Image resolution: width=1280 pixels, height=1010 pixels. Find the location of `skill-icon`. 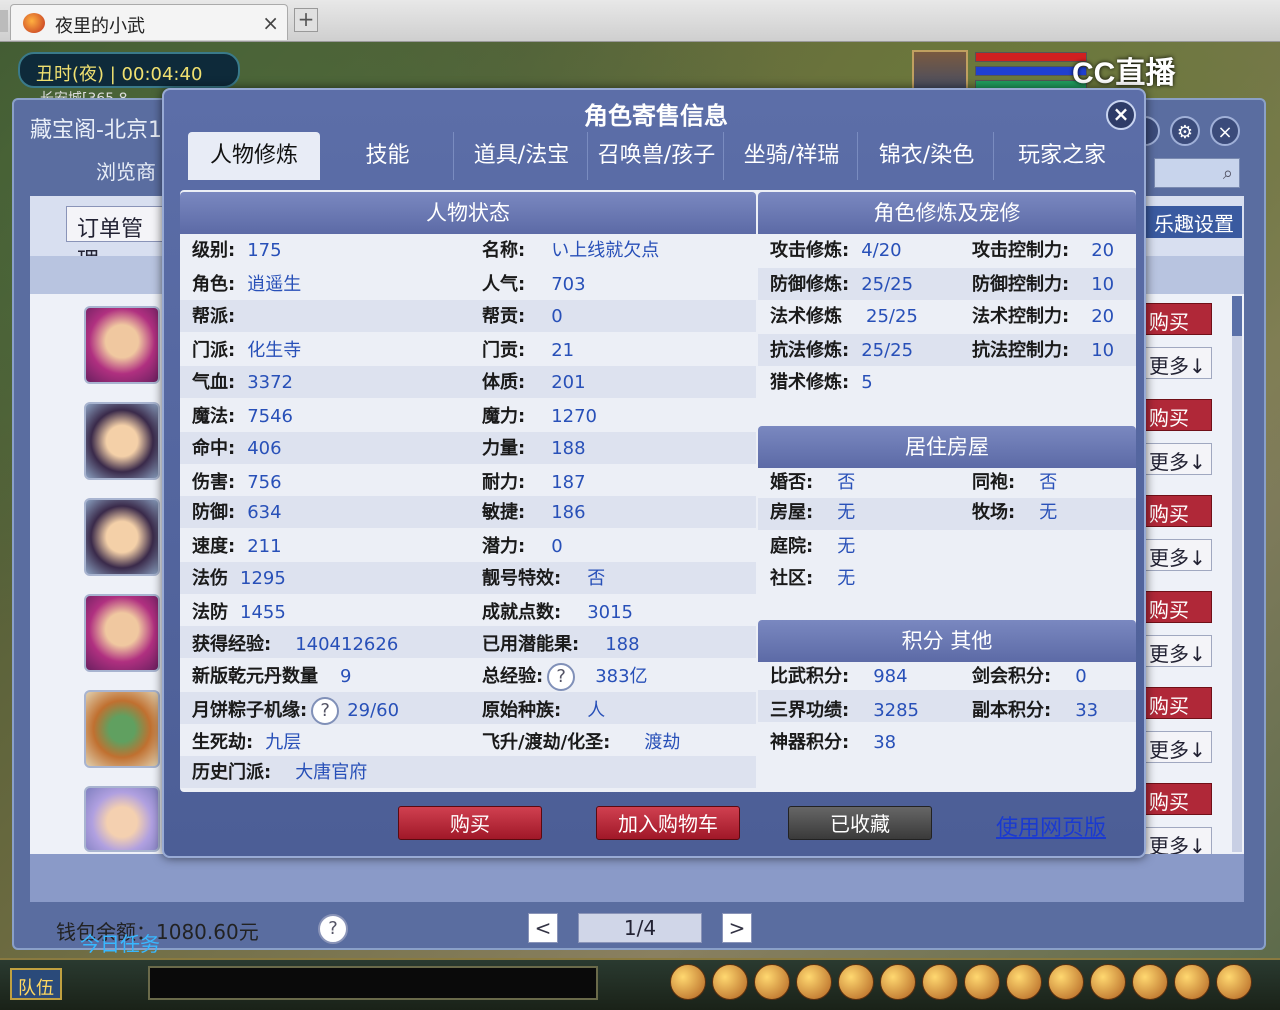

skill-icon is located at coordinates (898, 982).